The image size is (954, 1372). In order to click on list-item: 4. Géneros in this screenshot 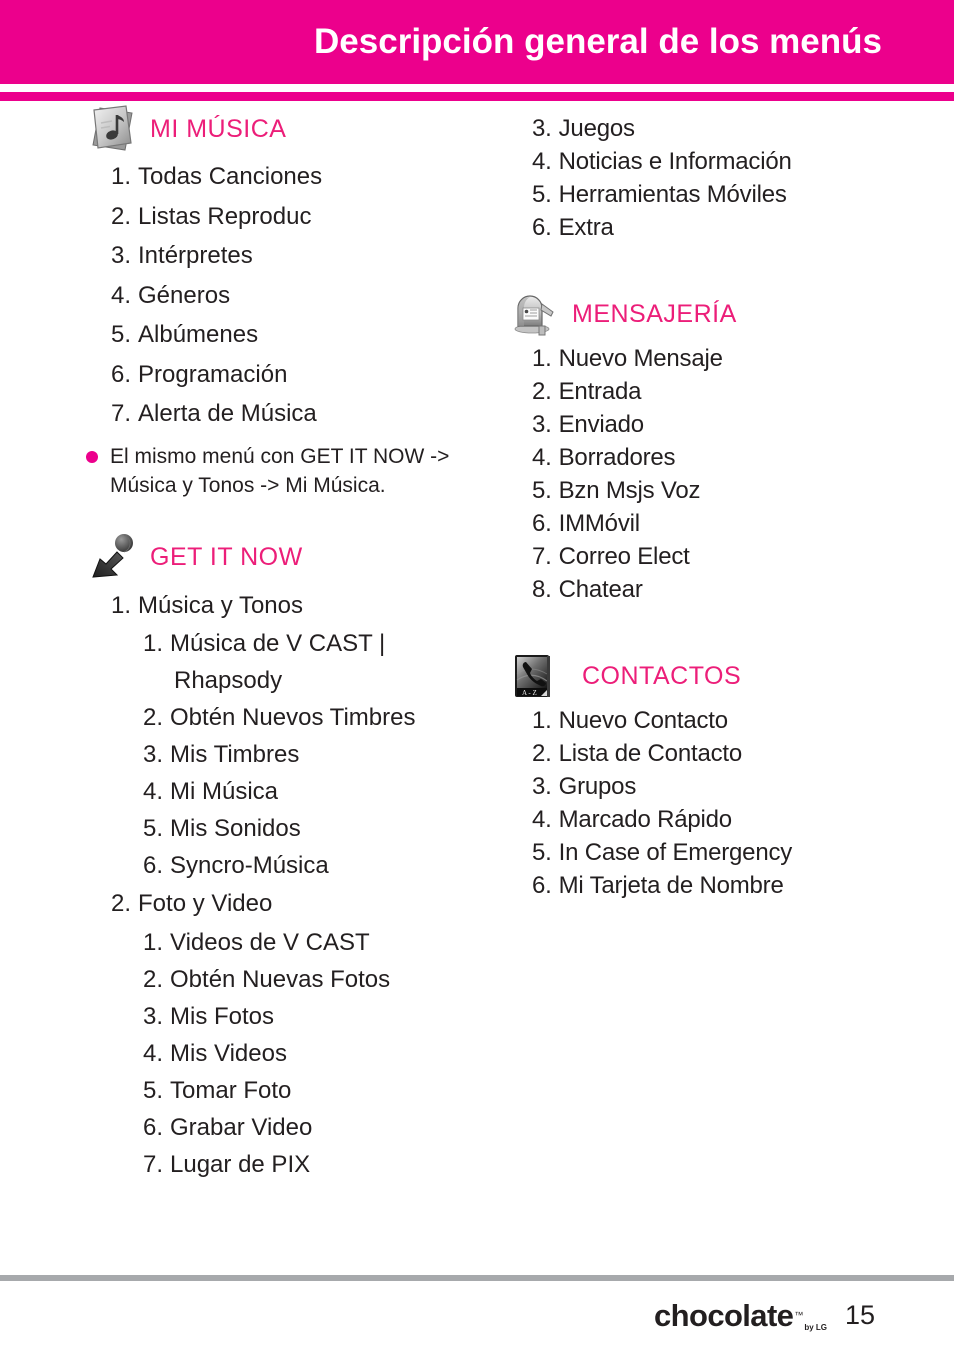, I will do `click(286, 296)`.